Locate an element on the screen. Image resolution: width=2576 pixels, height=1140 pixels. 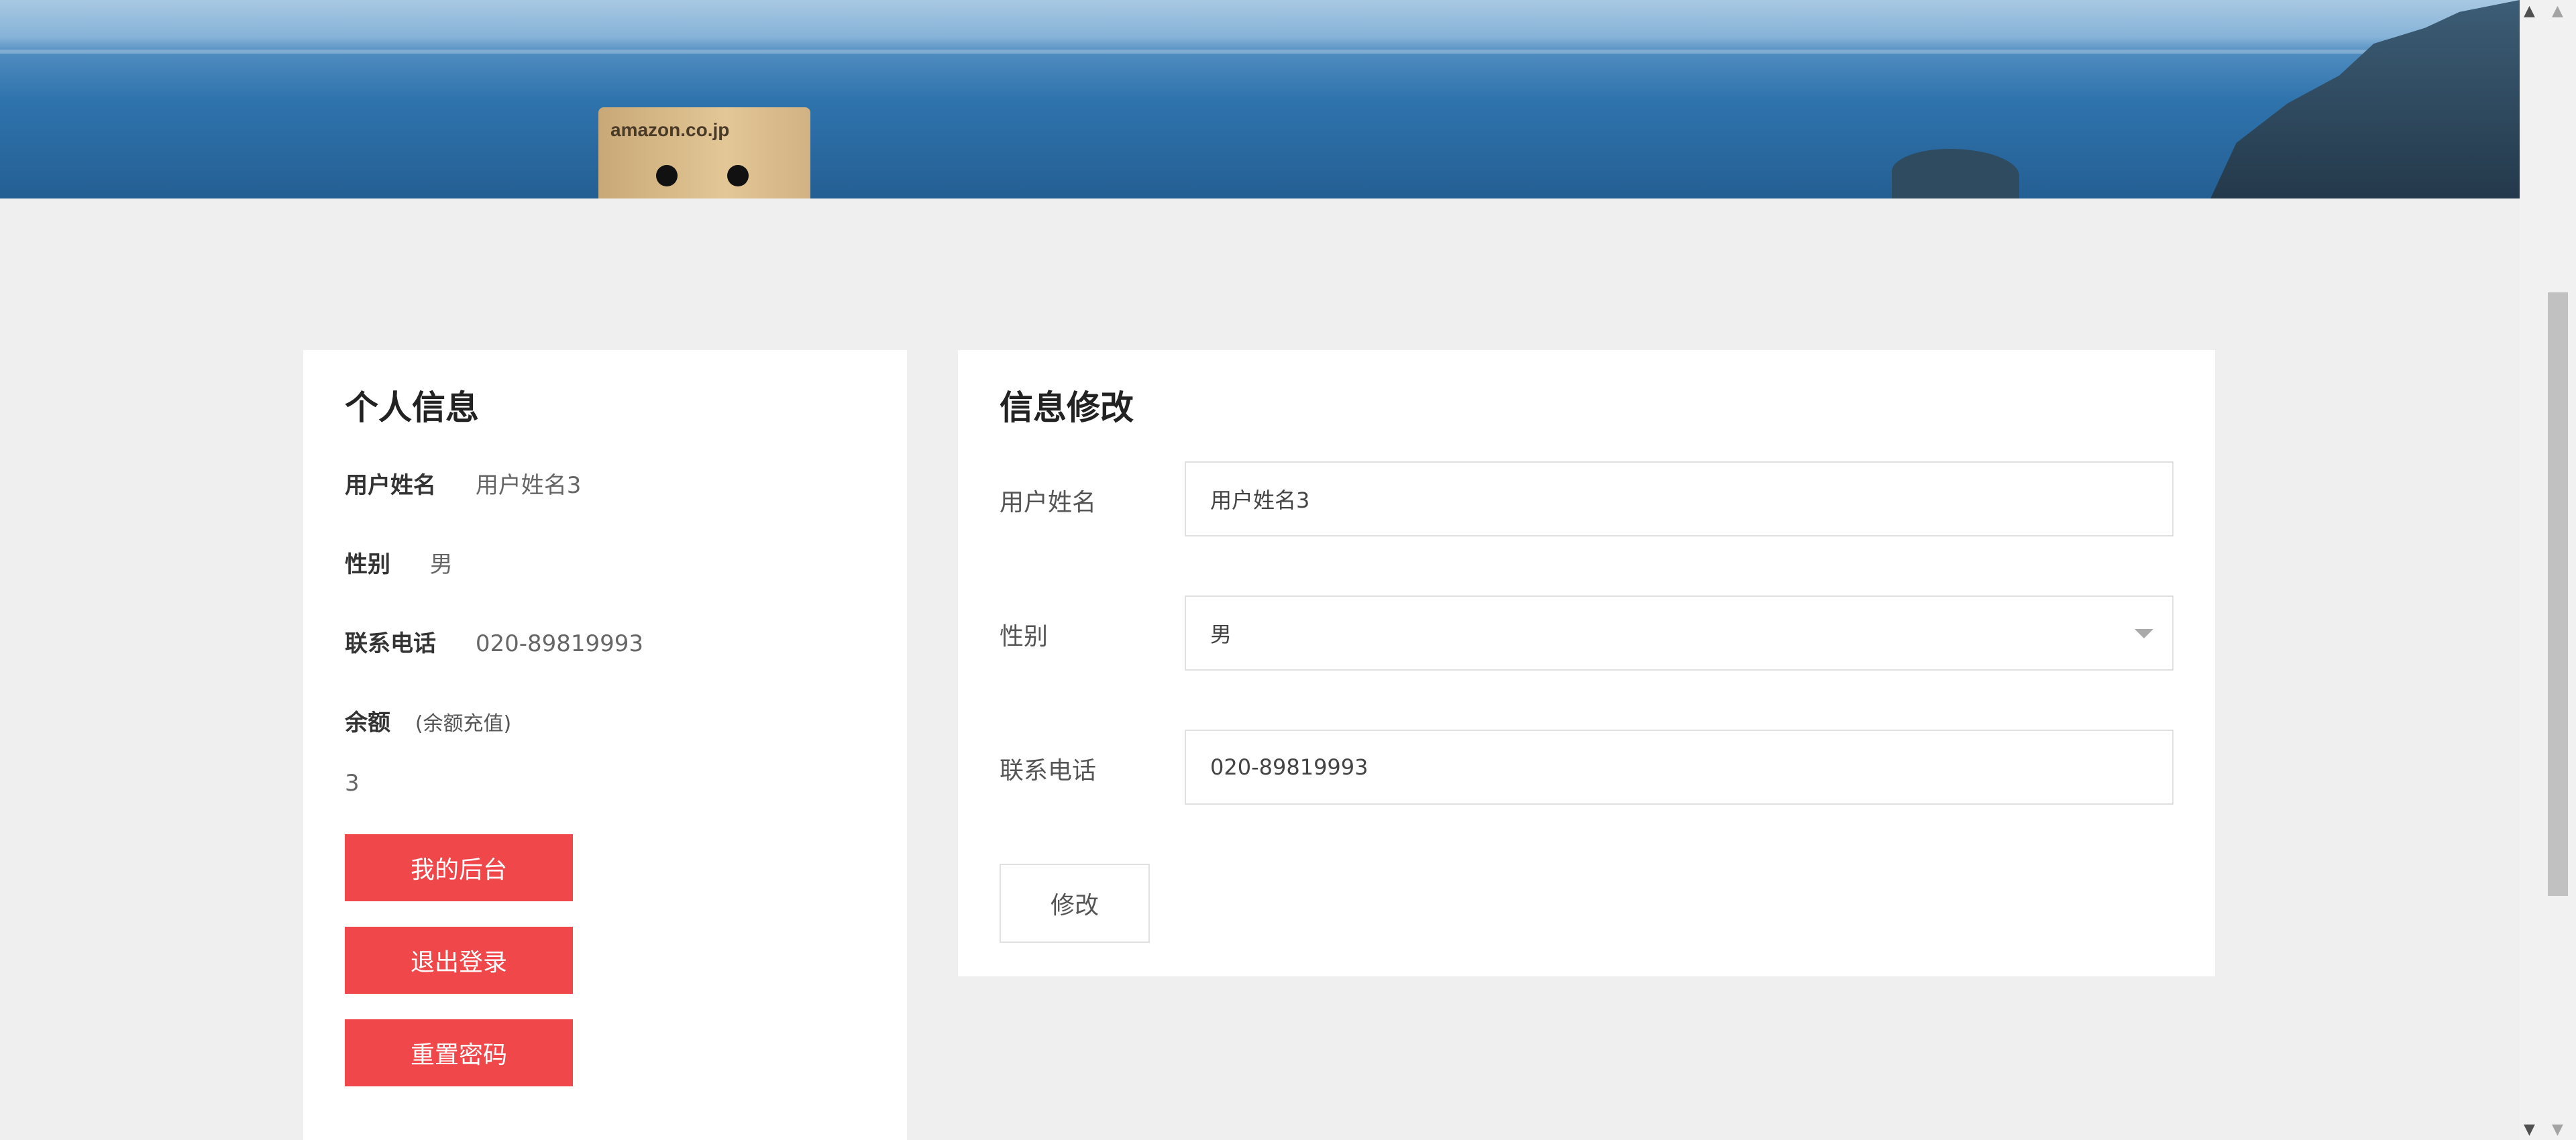
coastal-cliff is located at coordinates (2365, 99).